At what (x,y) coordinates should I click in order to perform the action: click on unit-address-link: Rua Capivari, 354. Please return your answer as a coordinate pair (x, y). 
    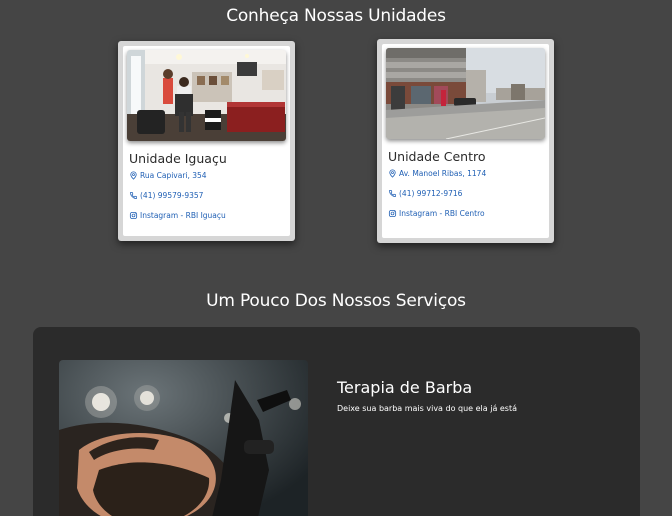
    Looking at the image, I should click on (206, 175).